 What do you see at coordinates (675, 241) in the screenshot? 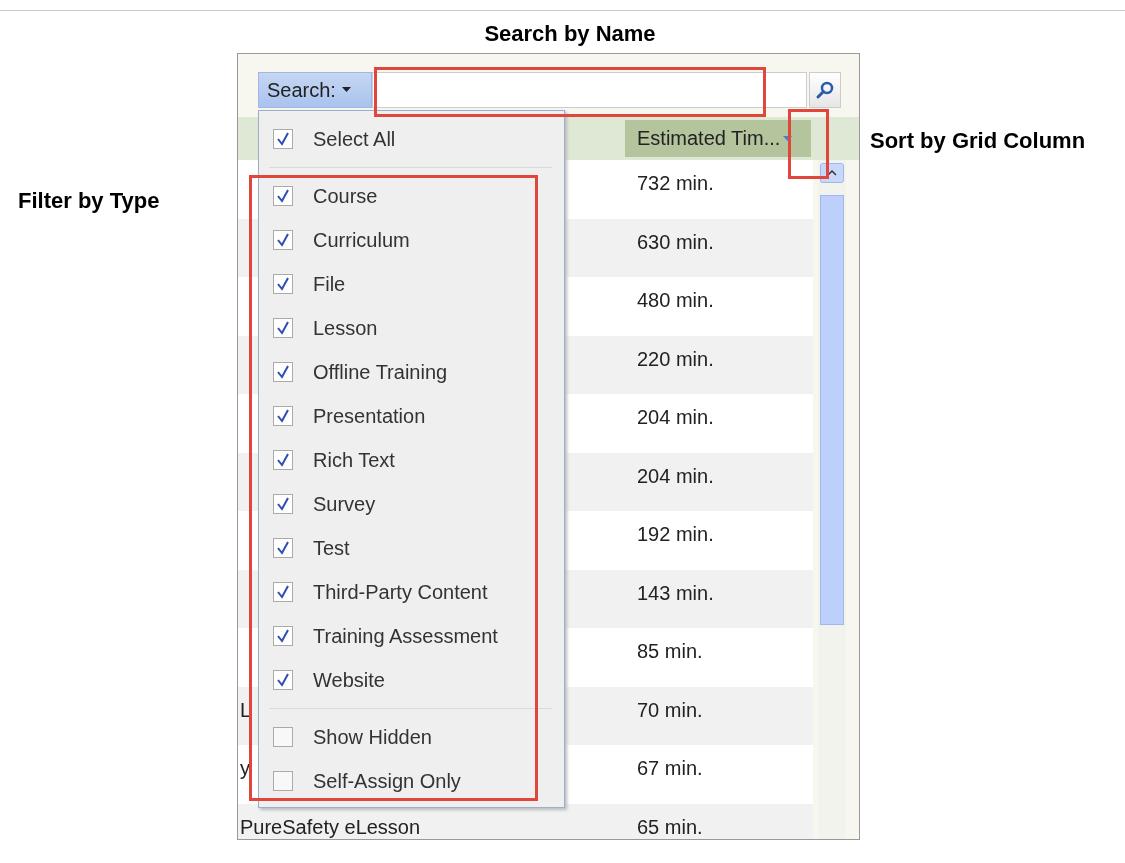
I see `table-cell: 630 min.` at bounding box center [675, 241].